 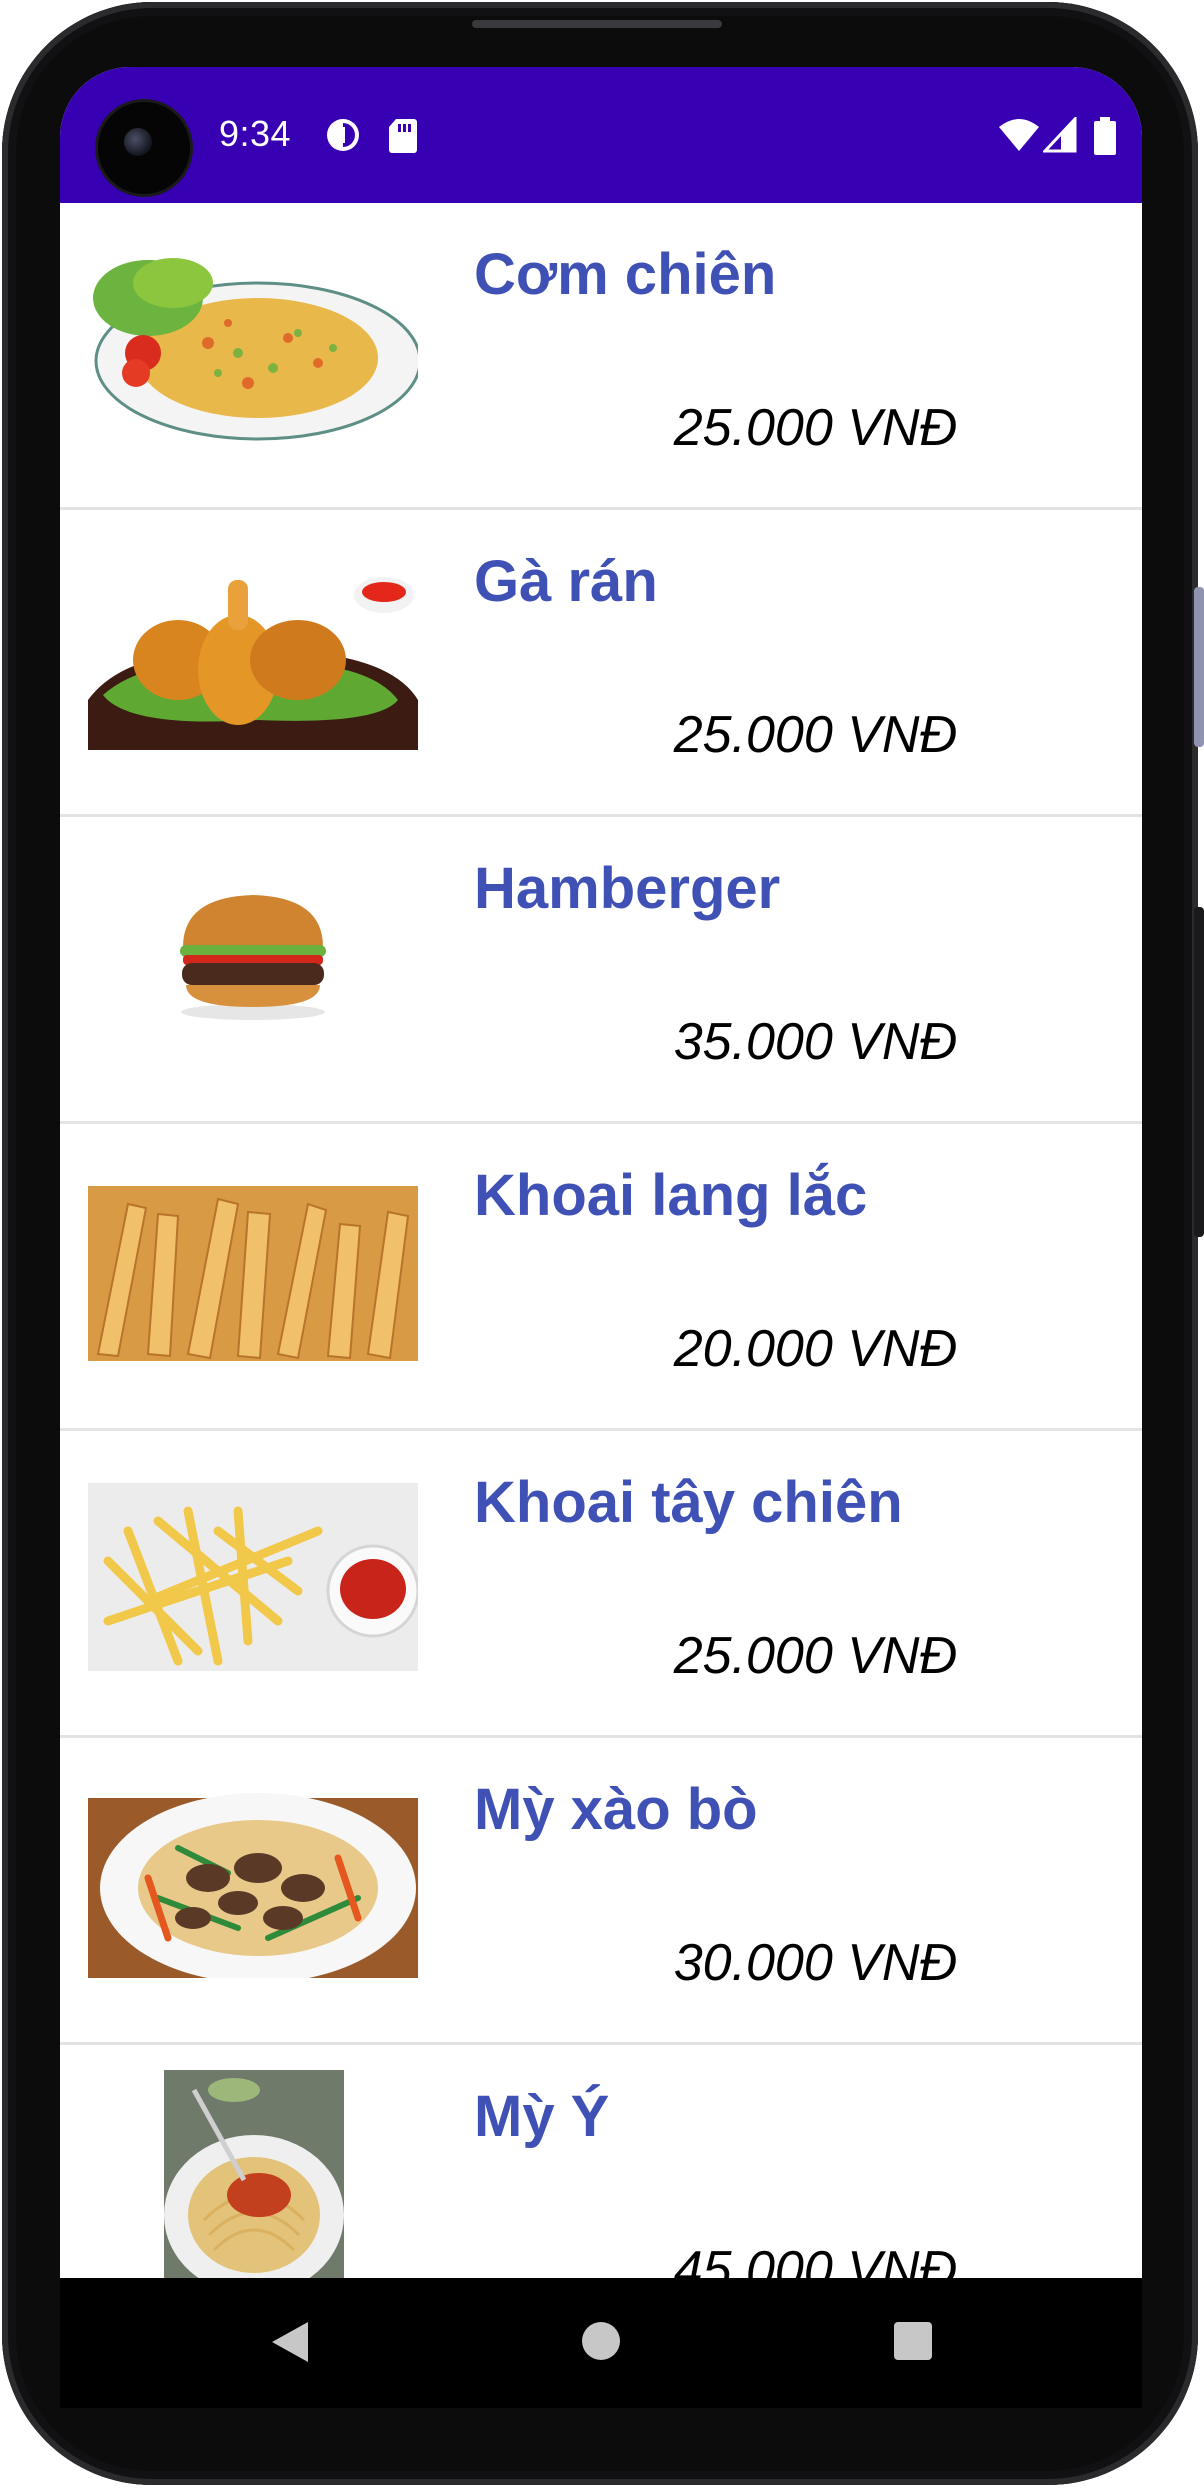 I want to click on status-bar: 9:34, so click(x=601, y=135).